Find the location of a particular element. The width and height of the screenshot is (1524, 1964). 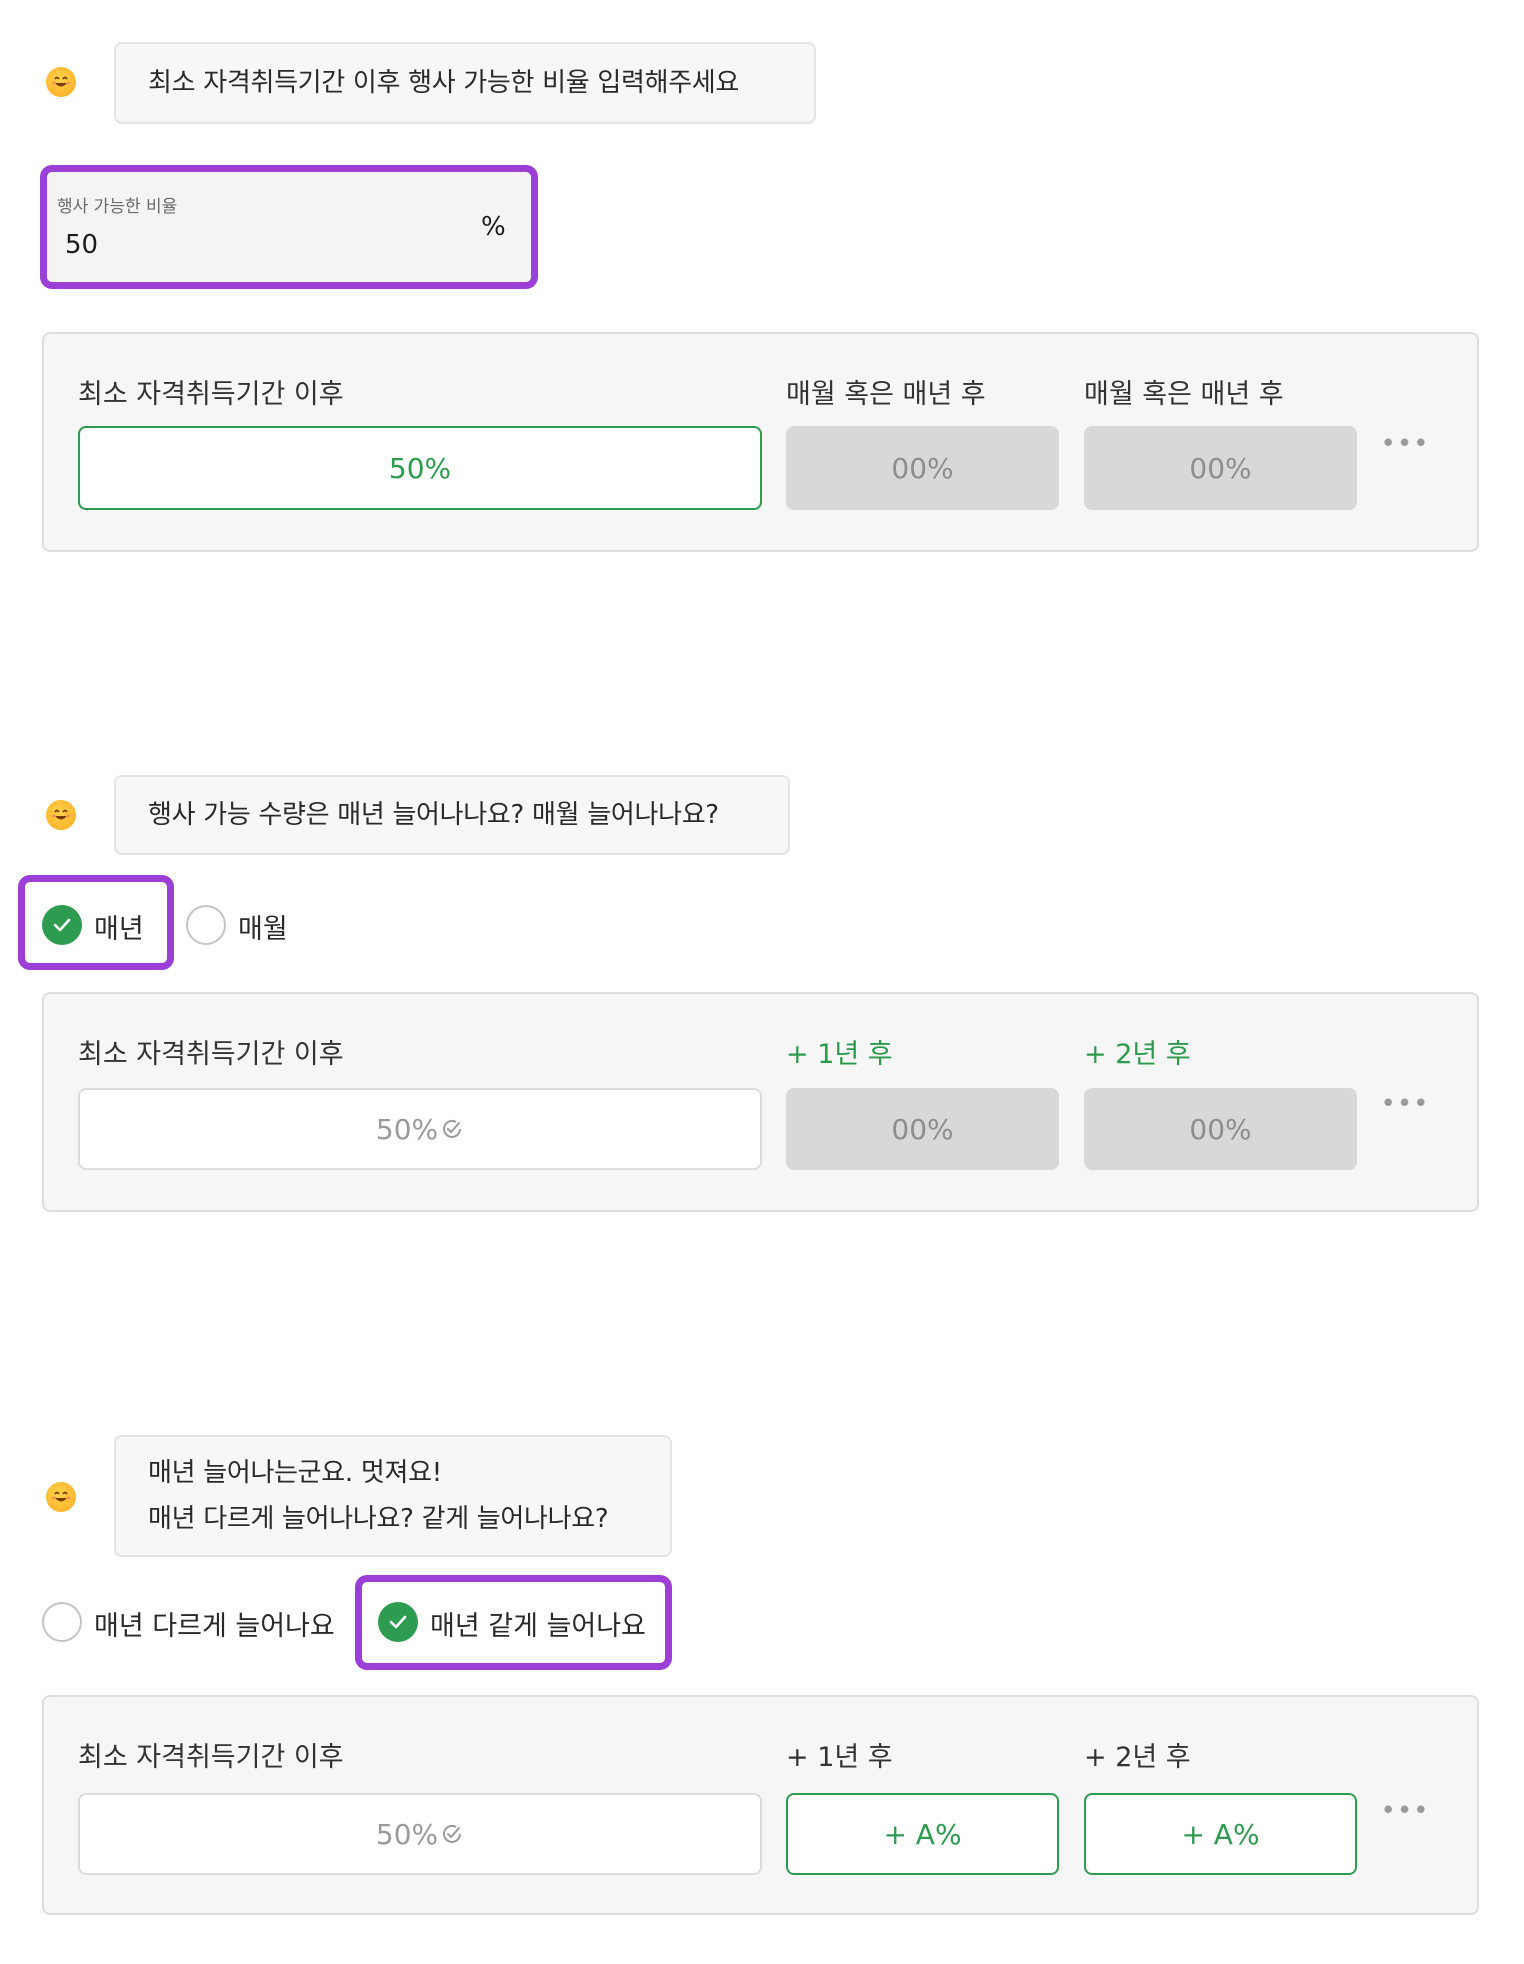

ratio-cell-year-1-value: 00% is located at coordinates (922, 1129).